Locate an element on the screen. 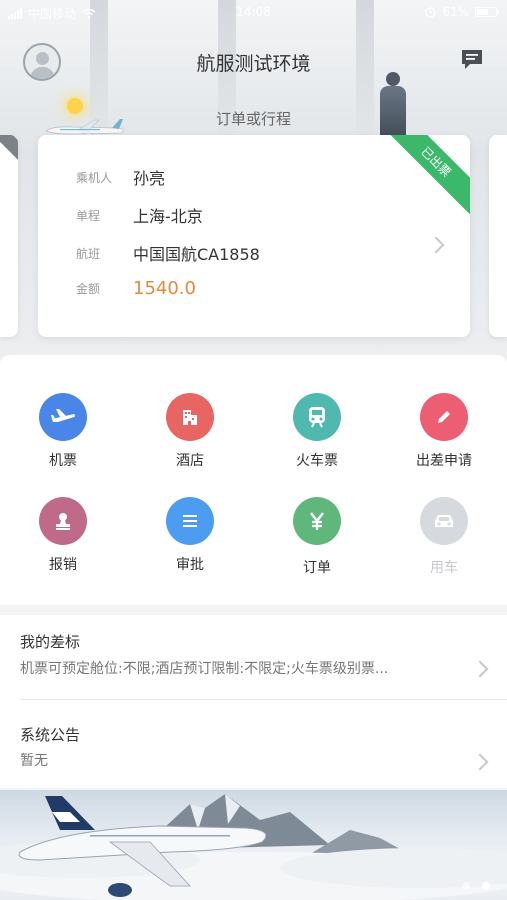 This screenshot has width=507, height=900. order-flight-row: 航班 中国国航CA1858 is located at coordinates (168, 253).